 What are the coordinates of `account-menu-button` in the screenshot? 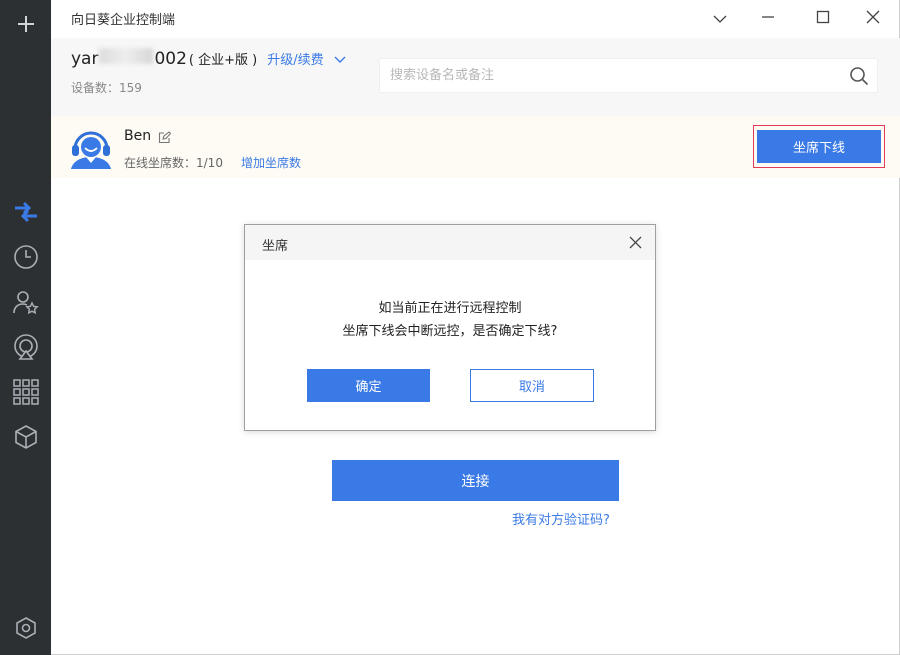 It's located at (340, 59).